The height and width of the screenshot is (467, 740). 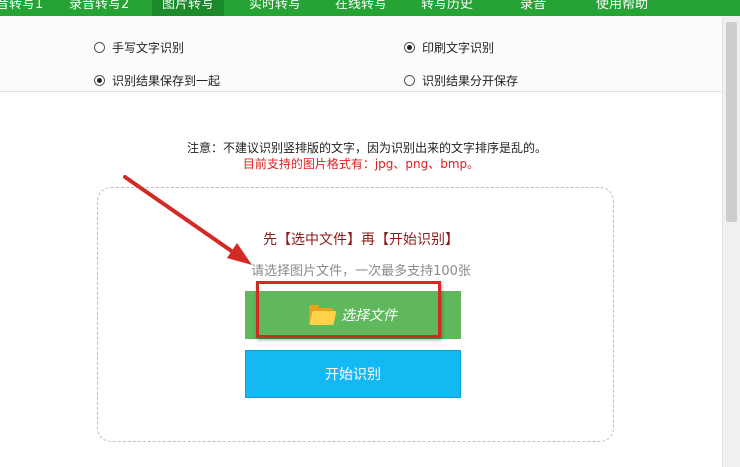 What do you see at coordinates (166, 81) in the screenshot?
I see `radio-save-together-label: 识别结果保存到一起` at bounding box center [166, 81].